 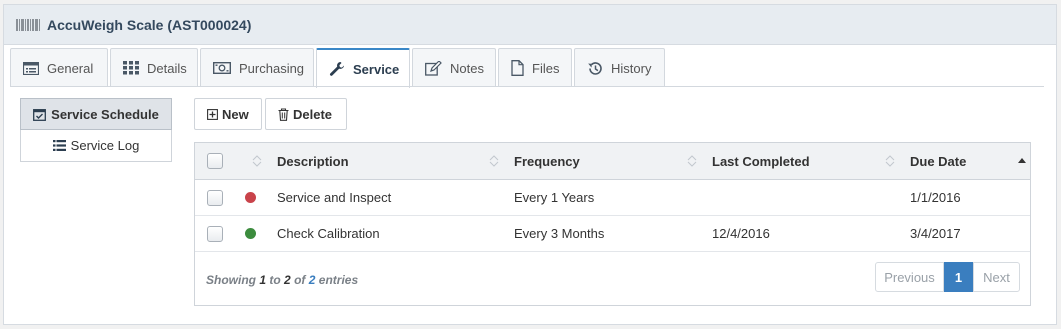 I want to click on description-cell: Service and Inspect, so click(x=334, y=197).